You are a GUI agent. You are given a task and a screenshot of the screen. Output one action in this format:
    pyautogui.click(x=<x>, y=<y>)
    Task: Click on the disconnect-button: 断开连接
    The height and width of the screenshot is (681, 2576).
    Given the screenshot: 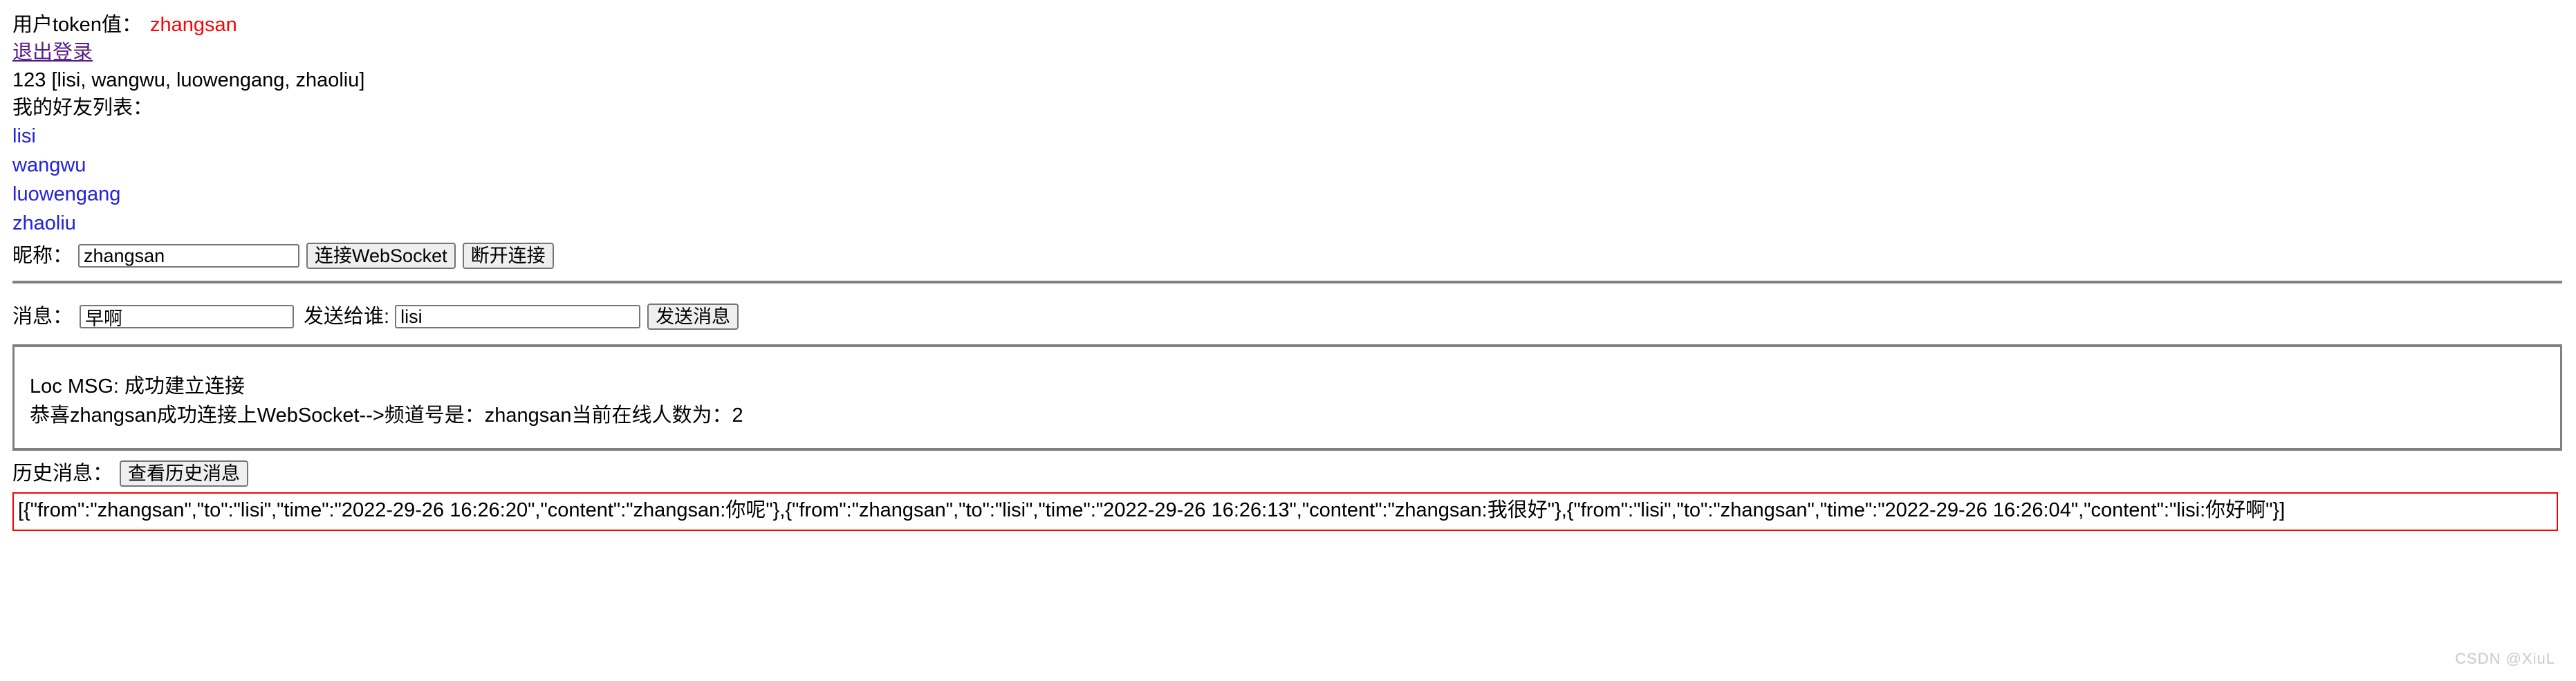 What is the action you would take?
    pyautogui.click(x=508, y=256)
    